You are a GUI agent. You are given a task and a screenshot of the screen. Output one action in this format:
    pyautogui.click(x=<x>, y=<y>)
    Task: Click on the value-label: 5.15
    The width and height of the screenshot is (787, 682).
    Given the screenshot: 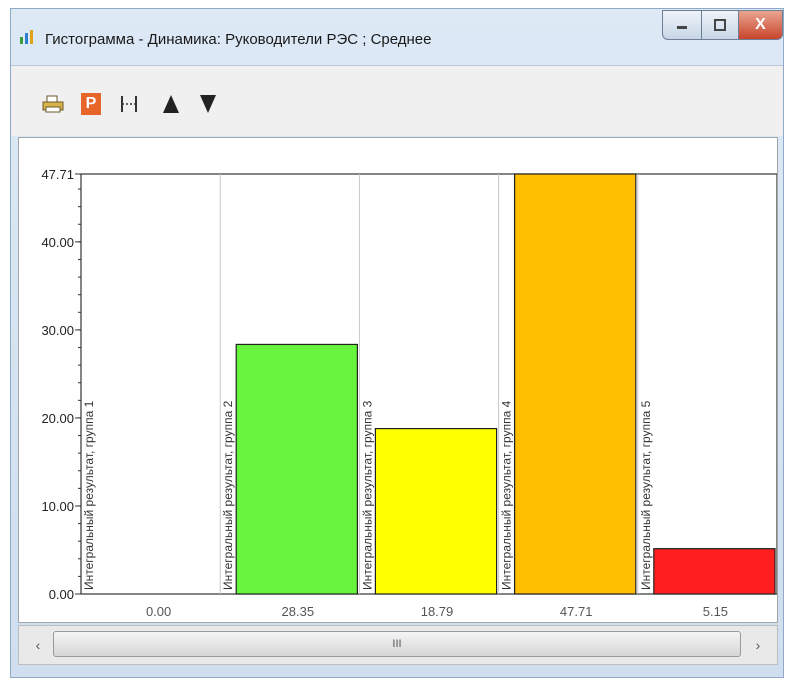 What is the action you would take?
    pyautogui.click(x=715, y=611)
    